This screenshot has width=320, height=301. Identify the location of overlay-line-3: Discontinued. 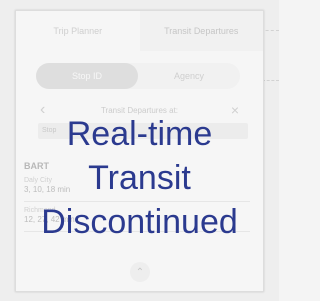
(139, 222).